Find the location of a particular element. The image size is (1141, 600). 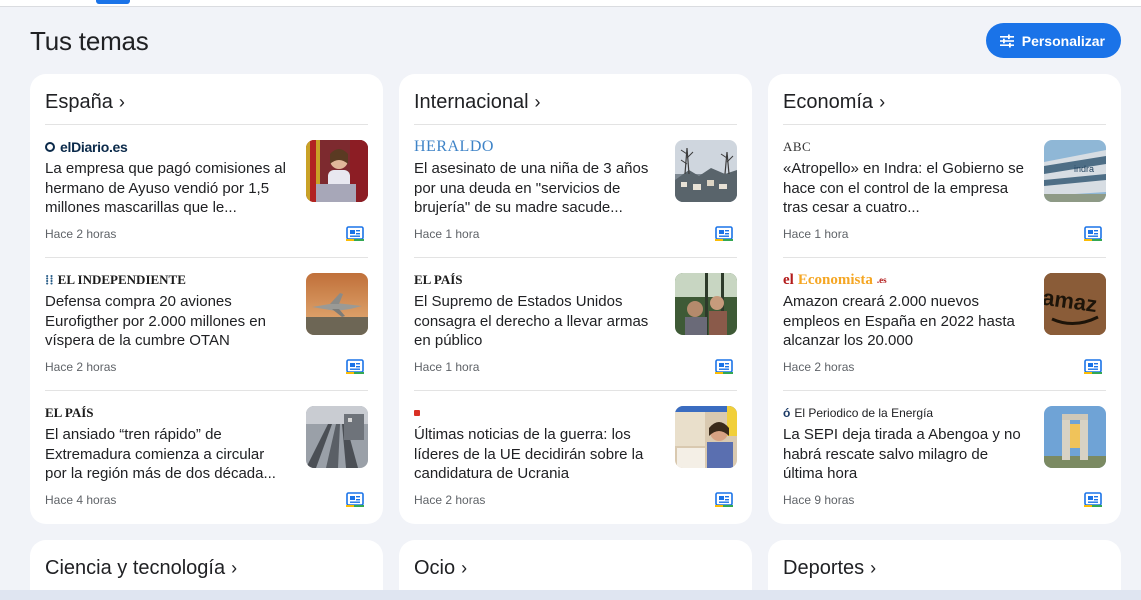

story-time: Hace 9 horas is located at coordinates (819, 500).